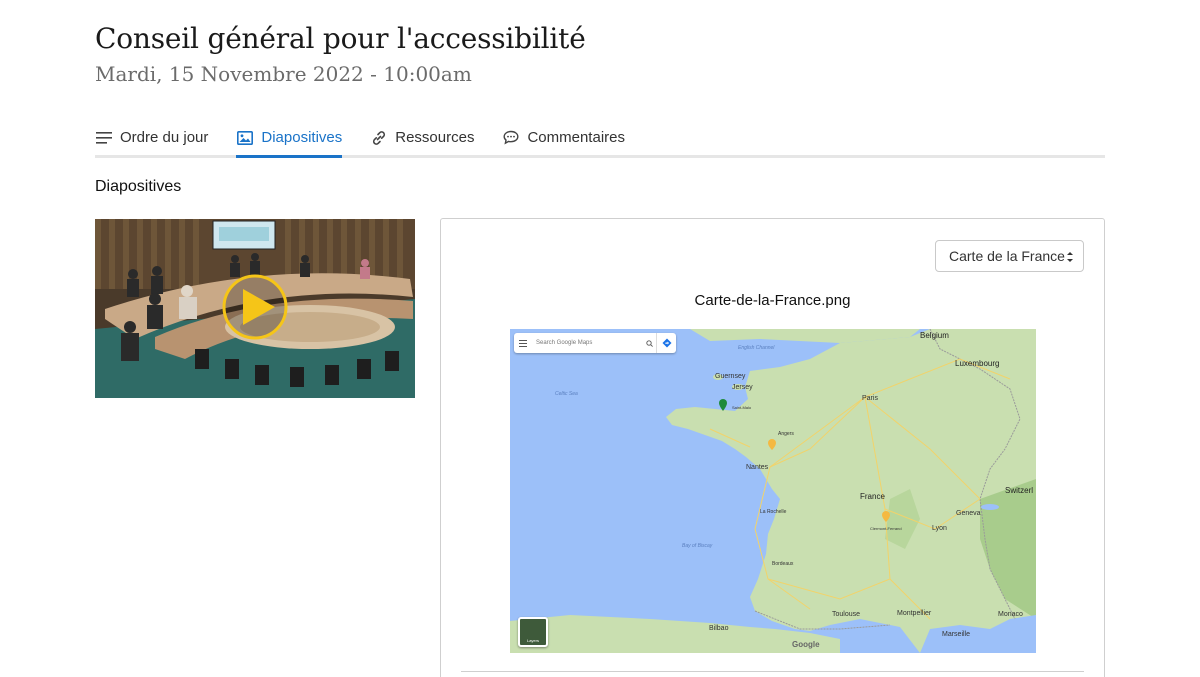 The height and width of the screenshot is (677, 1200). I want to click on map-label: Marseille, so click(956, 634).